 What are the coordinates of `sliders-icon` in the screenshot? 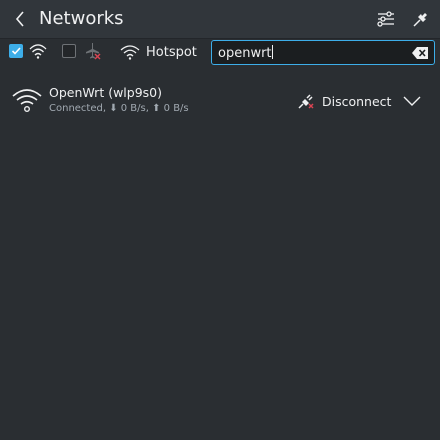 It's located at (385, 19).